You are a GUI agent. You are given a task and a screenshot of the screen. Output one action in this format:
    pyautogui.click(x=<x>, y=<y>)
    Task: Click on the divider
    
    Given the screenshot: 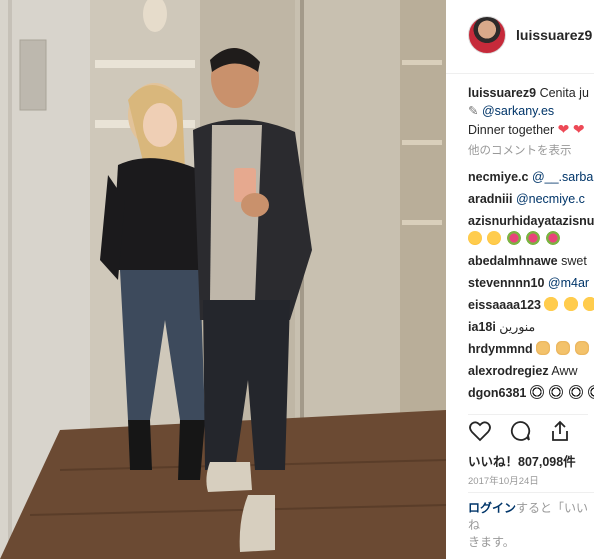 What is the action you would take?
    pyautogui.click(x=531, y=492)
    